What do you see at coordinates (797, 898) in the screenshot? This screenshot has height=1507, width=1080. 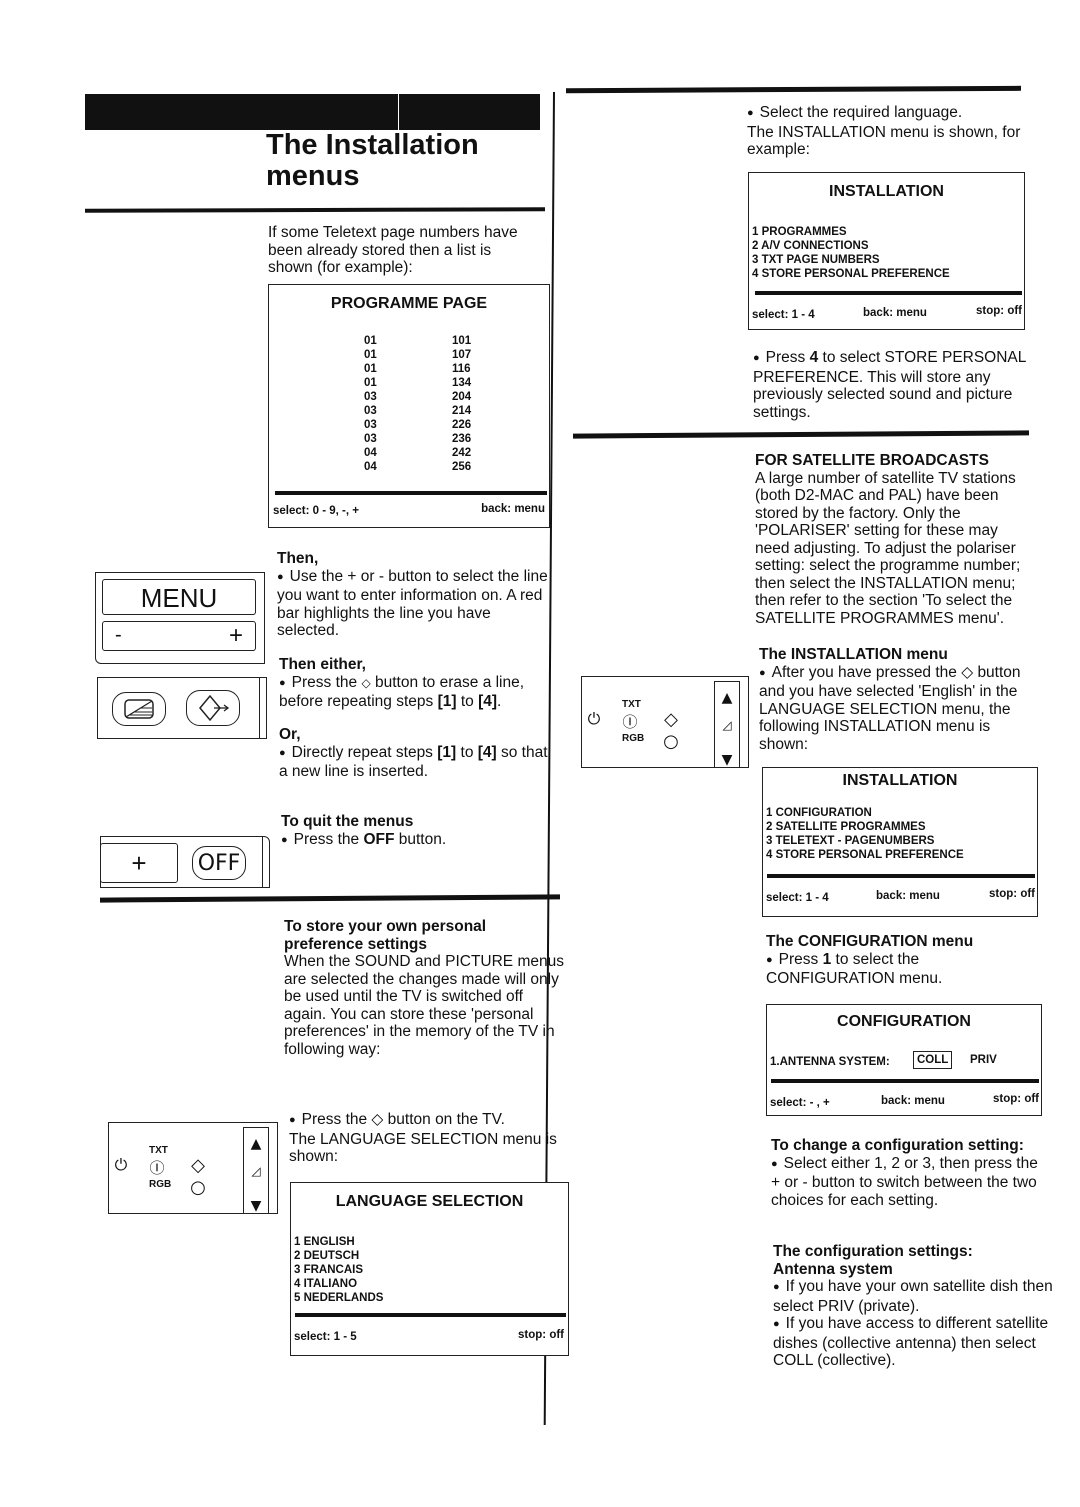 I see `installation-b-footer-left: select: 1 - 4` at bounding box center [797, 898].